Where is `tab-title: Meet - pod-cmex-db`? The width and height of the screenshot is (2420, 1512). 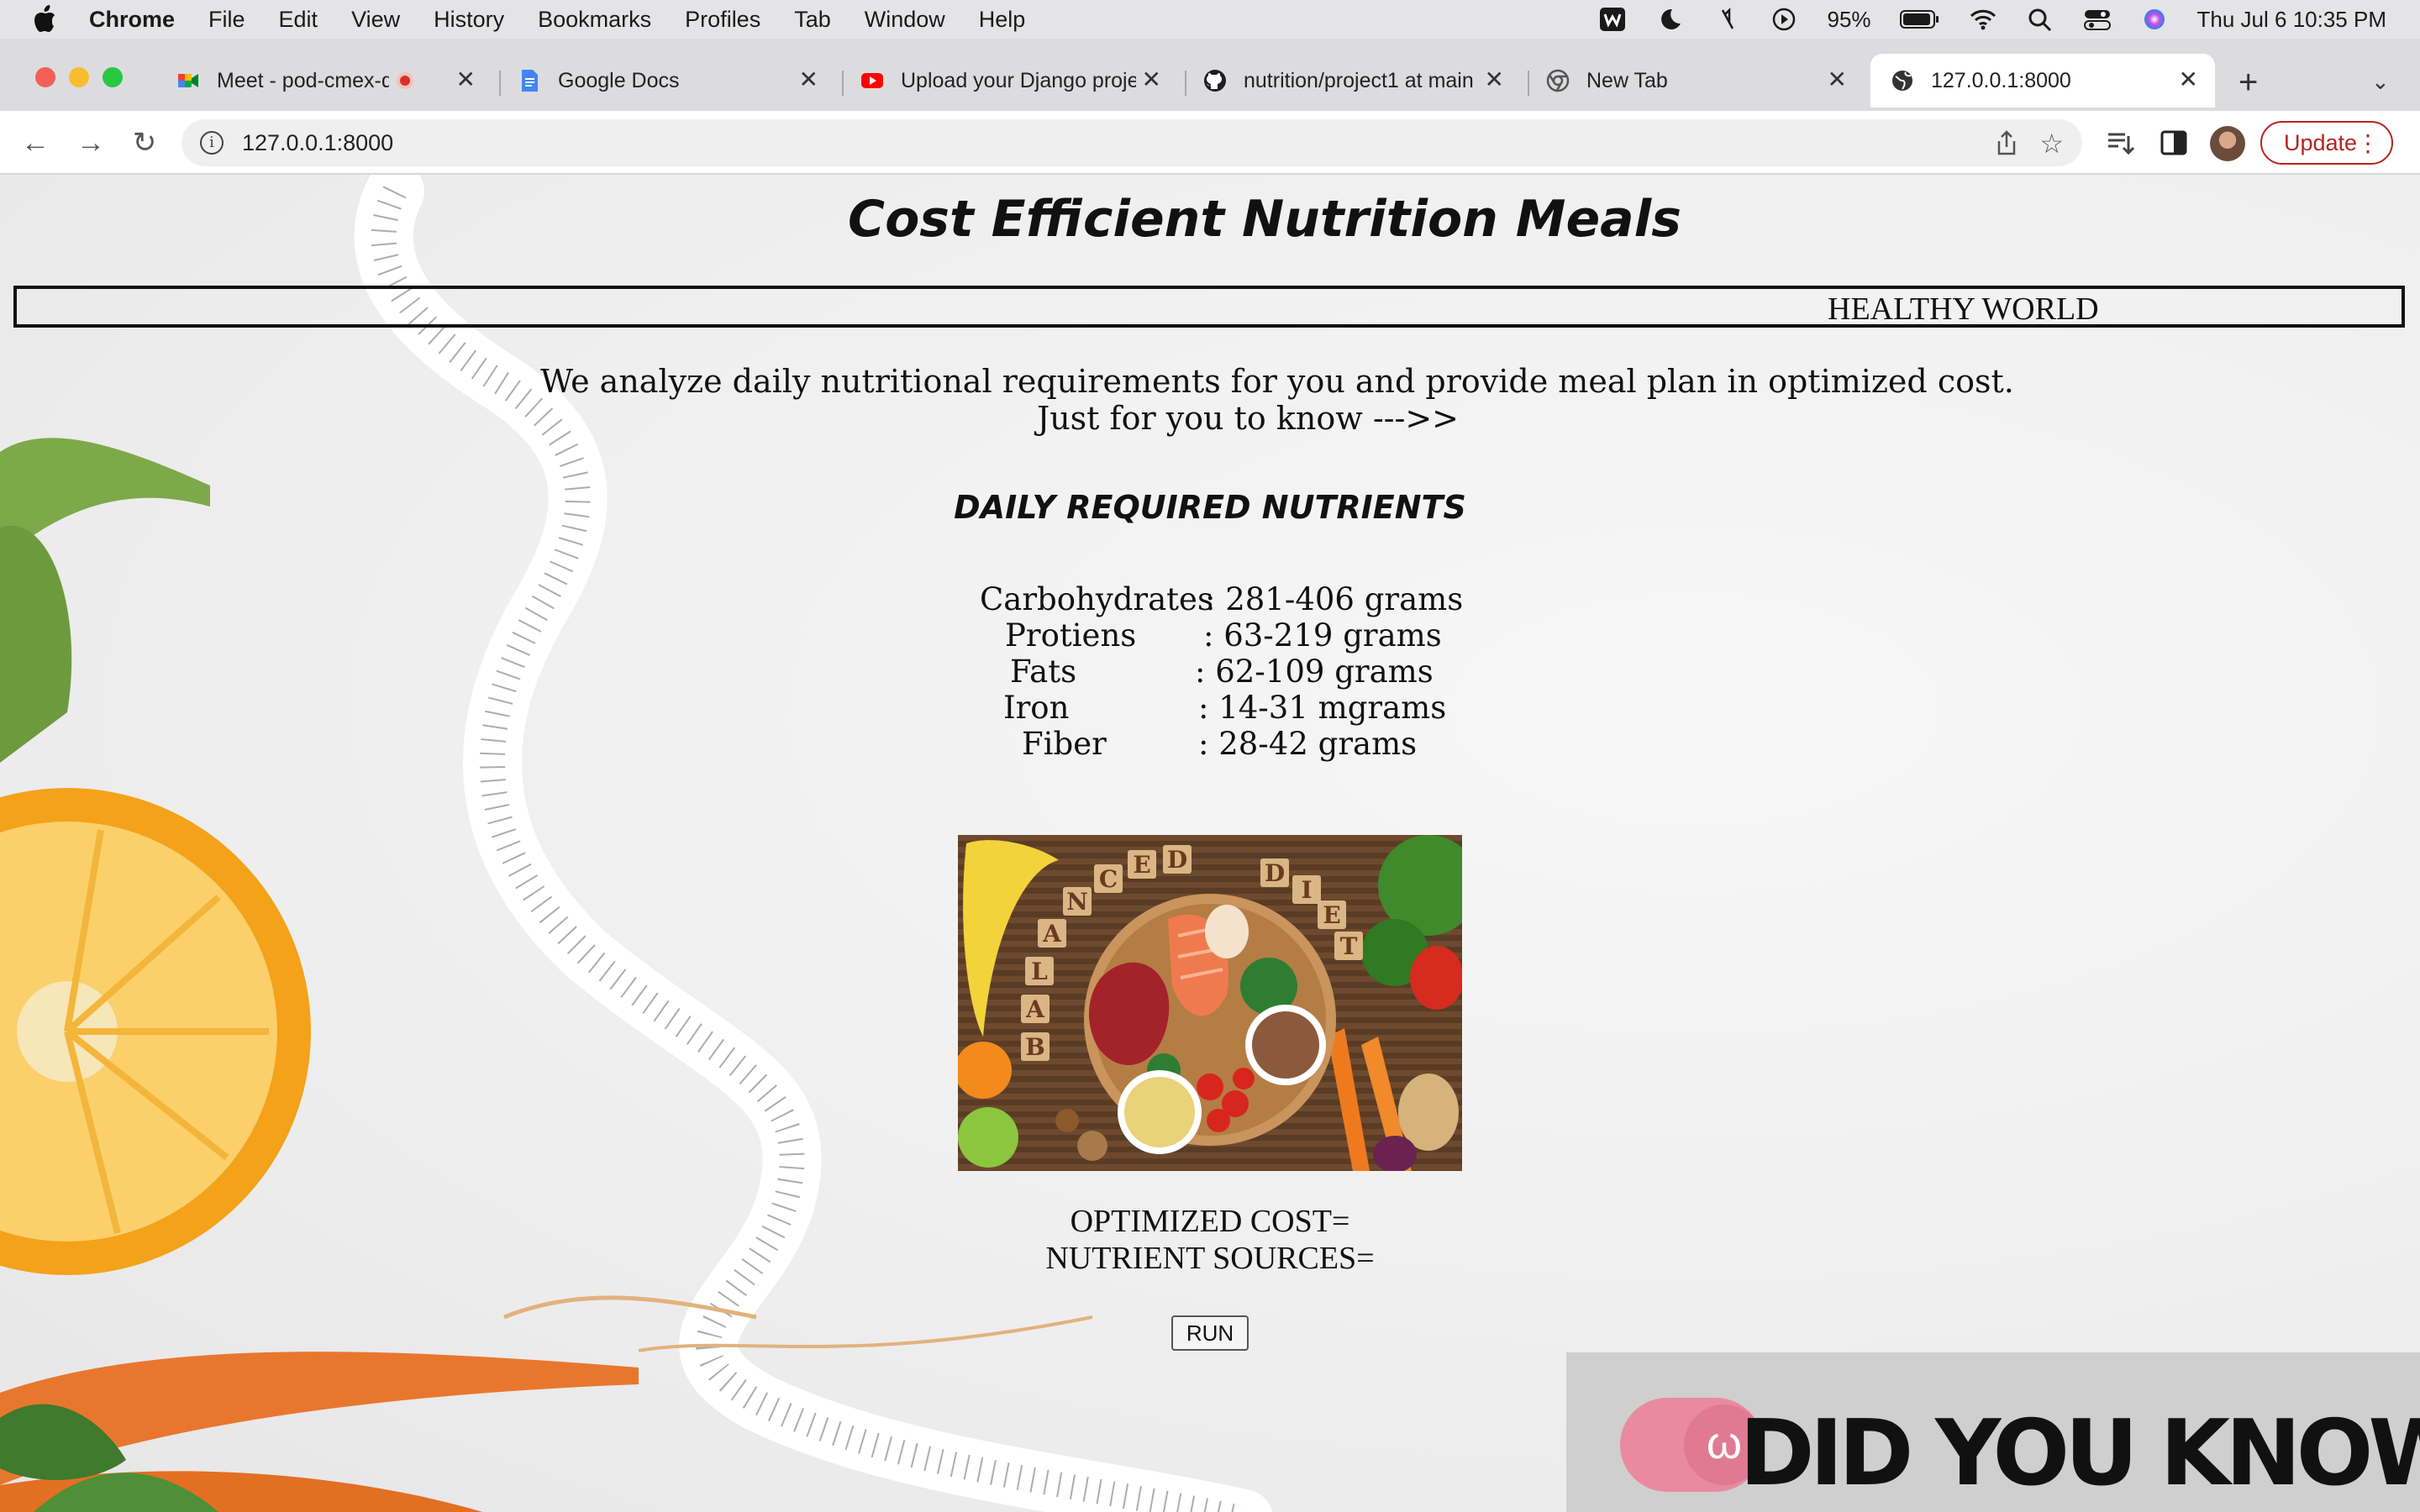 tab-title: Meet - pod-cmex-db is located at coordinates (303, 80).